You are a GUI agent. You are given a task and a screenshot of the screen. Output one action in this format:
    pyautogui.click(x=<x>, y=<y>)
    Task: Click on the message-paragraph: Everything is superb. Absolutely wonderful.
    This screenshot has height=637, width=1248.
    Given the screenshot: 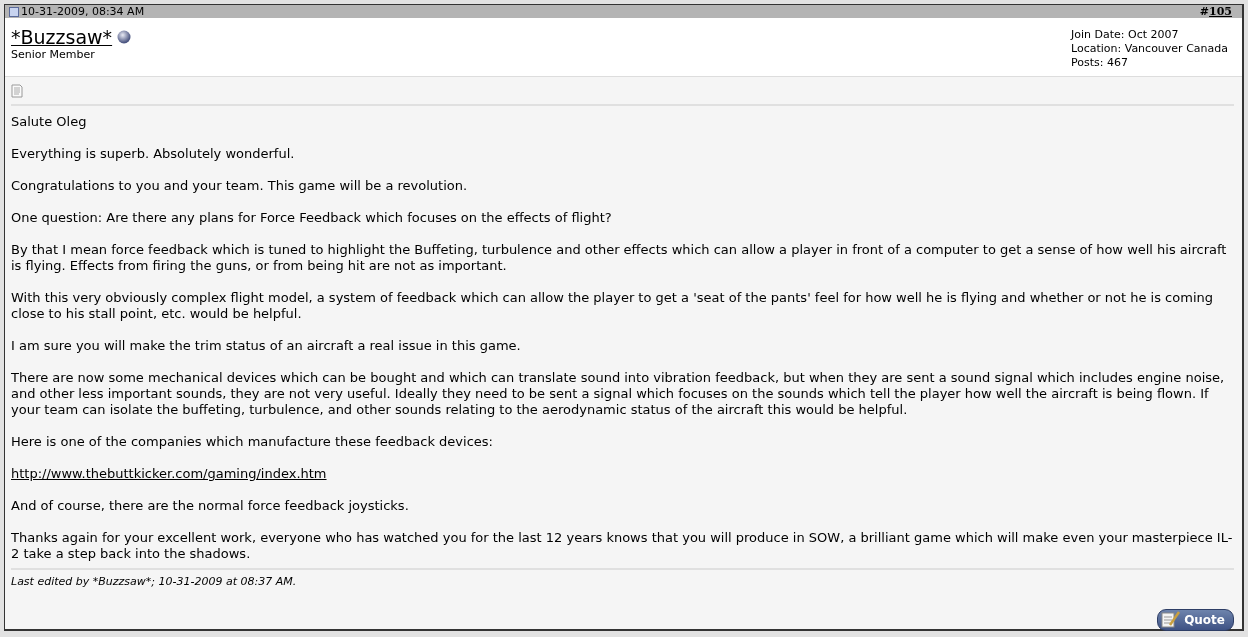 What is the action you would take?
    pyautogui.click(x=153, y=154)
    